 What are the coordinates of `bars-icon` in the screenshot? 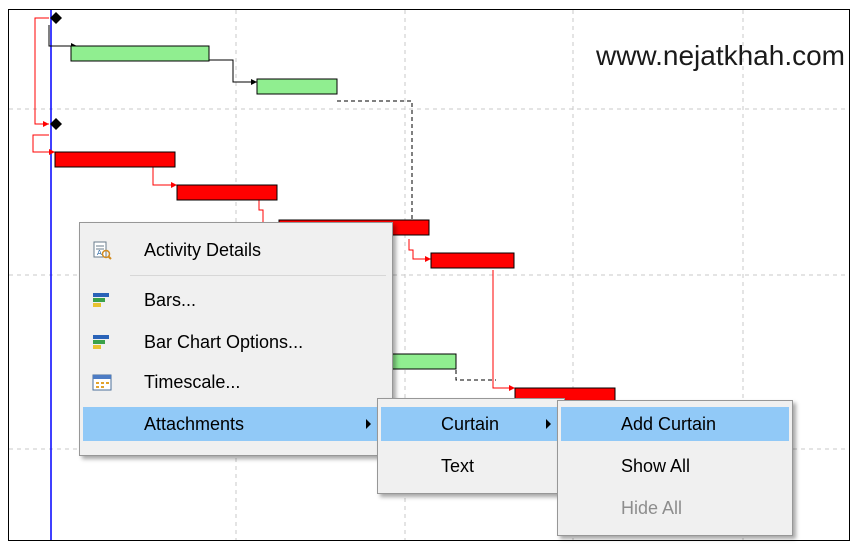 It's located at (101, 300).